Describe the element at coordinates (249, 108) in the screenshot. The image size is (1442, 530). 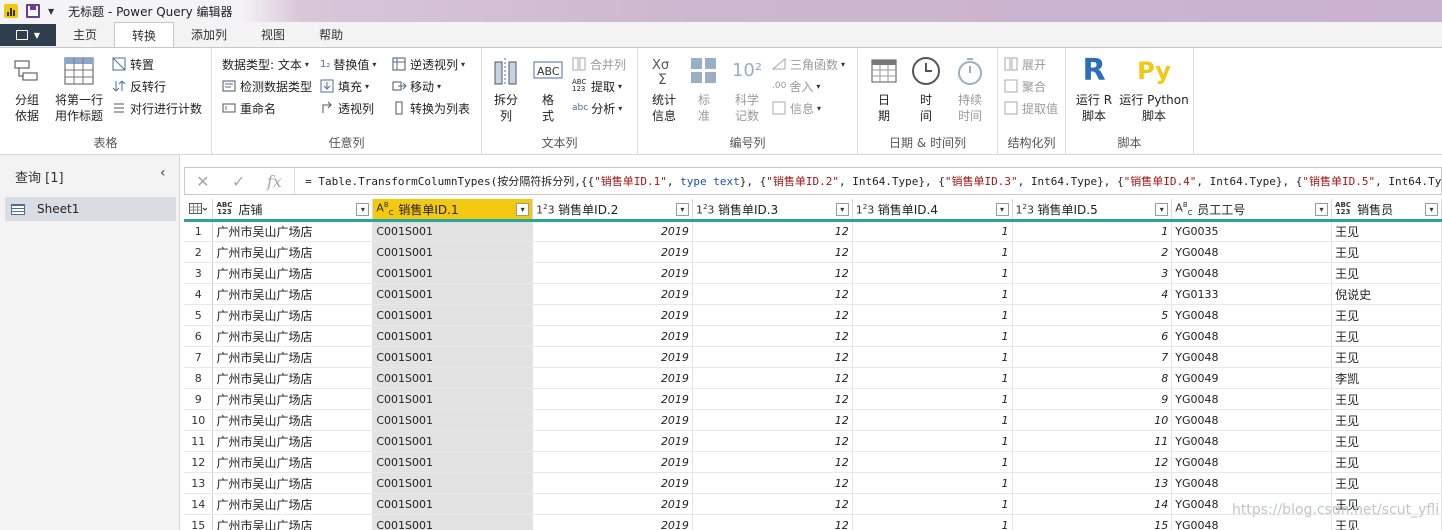
I see `rename-button: 重命名` at that location.